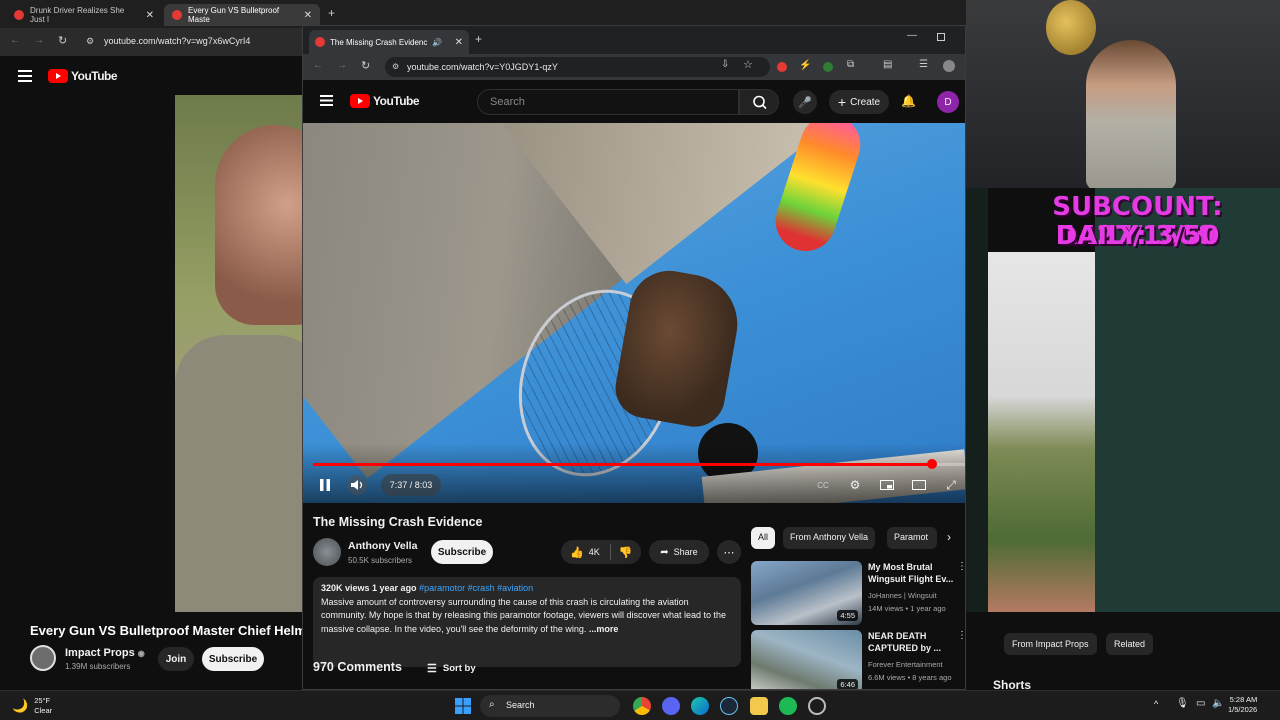 The height and width of the screenshot is (720, 1280). I want to click on subscribe-button: Subscribe, so click(462, 552).